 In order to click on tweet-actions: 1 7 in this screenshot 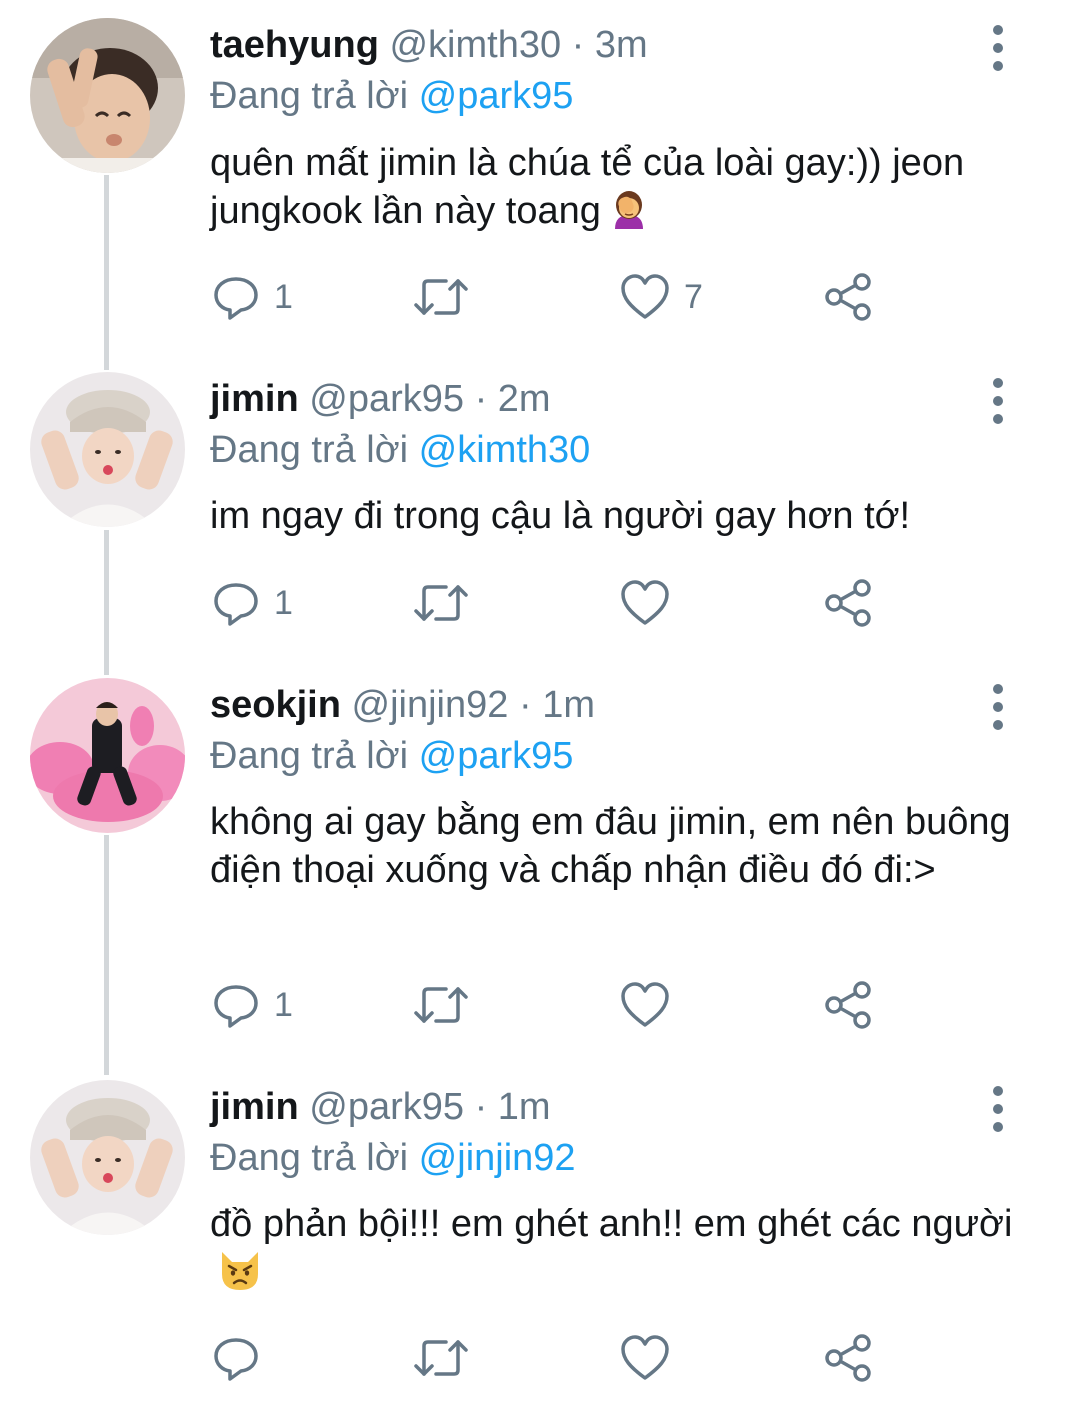, I will do `click(560, 297)`.